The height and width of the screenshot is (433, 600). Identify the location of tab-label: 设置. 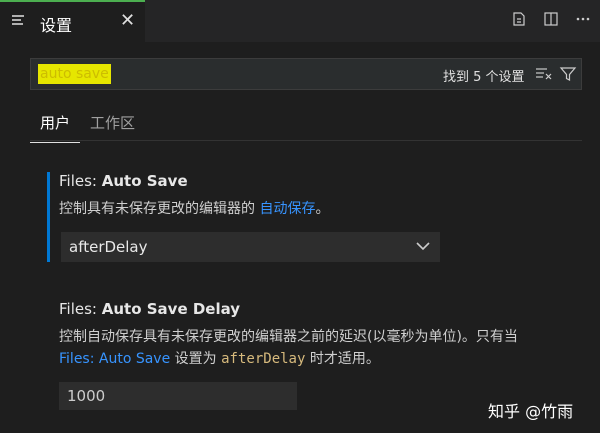
(56, 25).